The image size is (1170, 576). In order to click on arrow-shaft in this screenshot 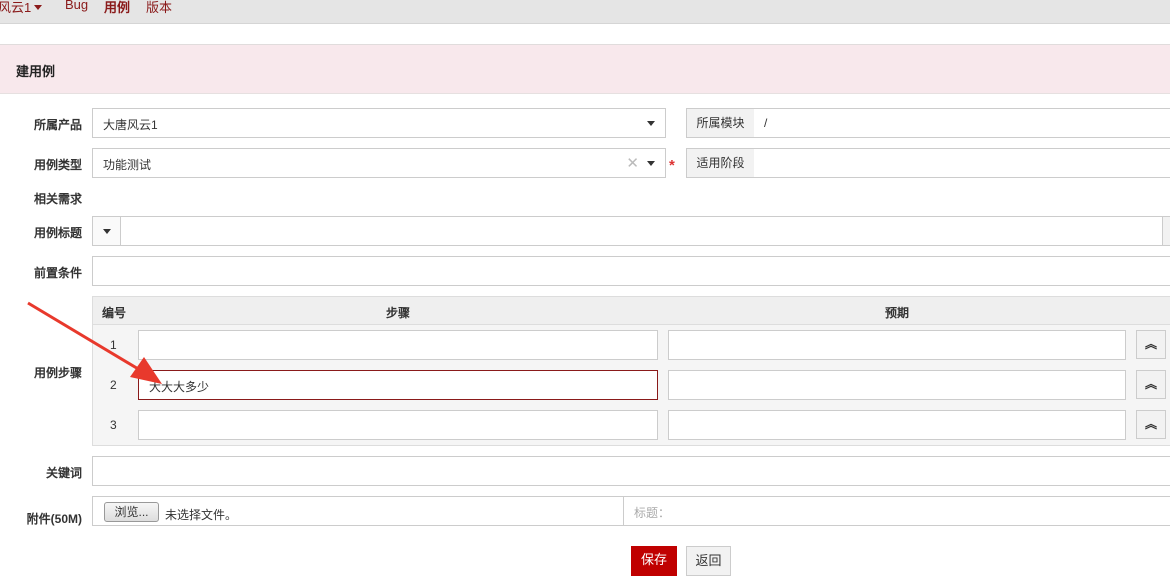, I will do `click(86, 338)`.